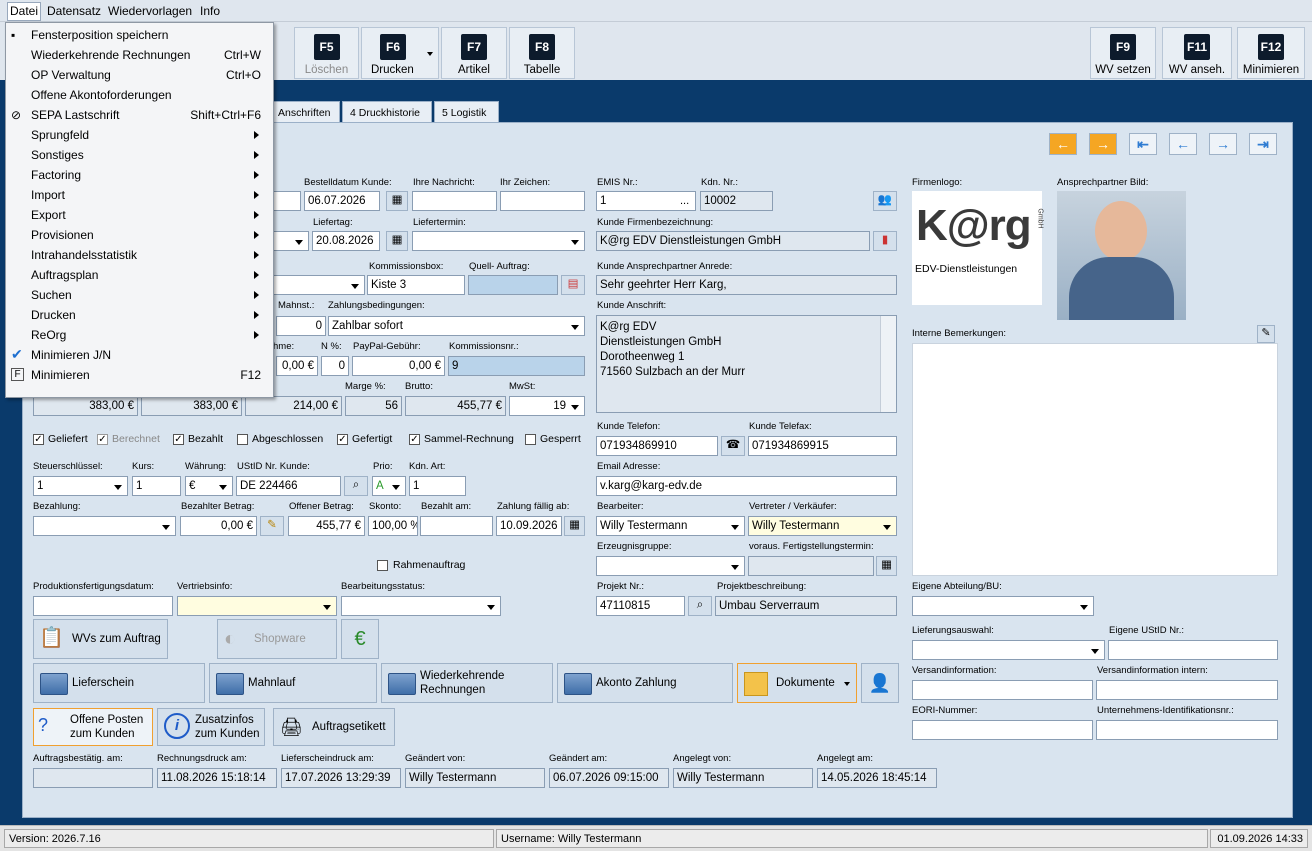 The image size is (1312, 851). What do you see at coordinates (467, 683) in the screenshot?
I see `recurring-invoices-button: Wiederkehrende Rechnungen` at bounding box center [467, 683].